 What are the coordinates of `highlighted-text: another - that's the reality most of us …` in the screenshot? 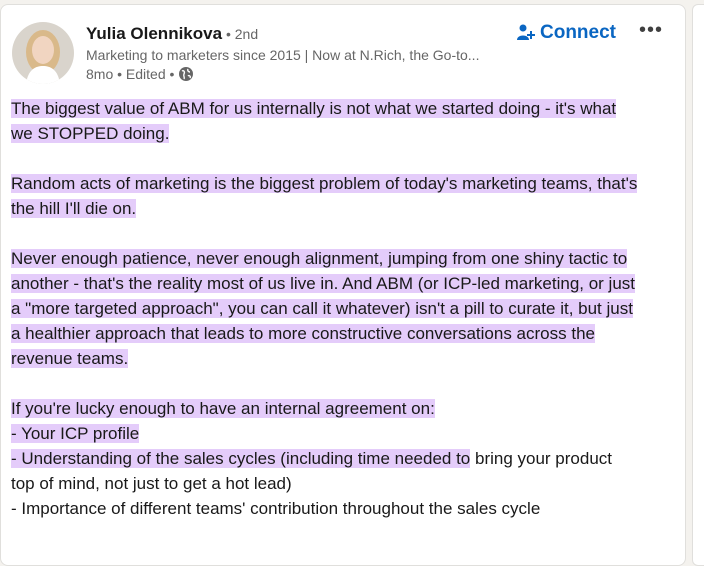 It's located at (323, 283).